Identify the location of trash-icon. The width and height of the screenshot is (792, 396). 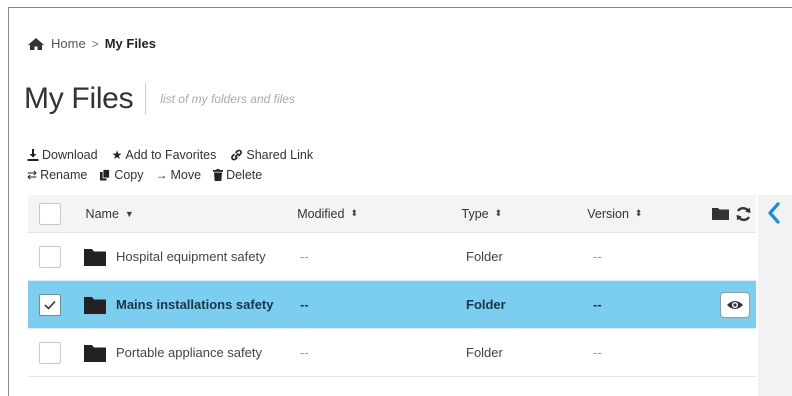
(218, 175).